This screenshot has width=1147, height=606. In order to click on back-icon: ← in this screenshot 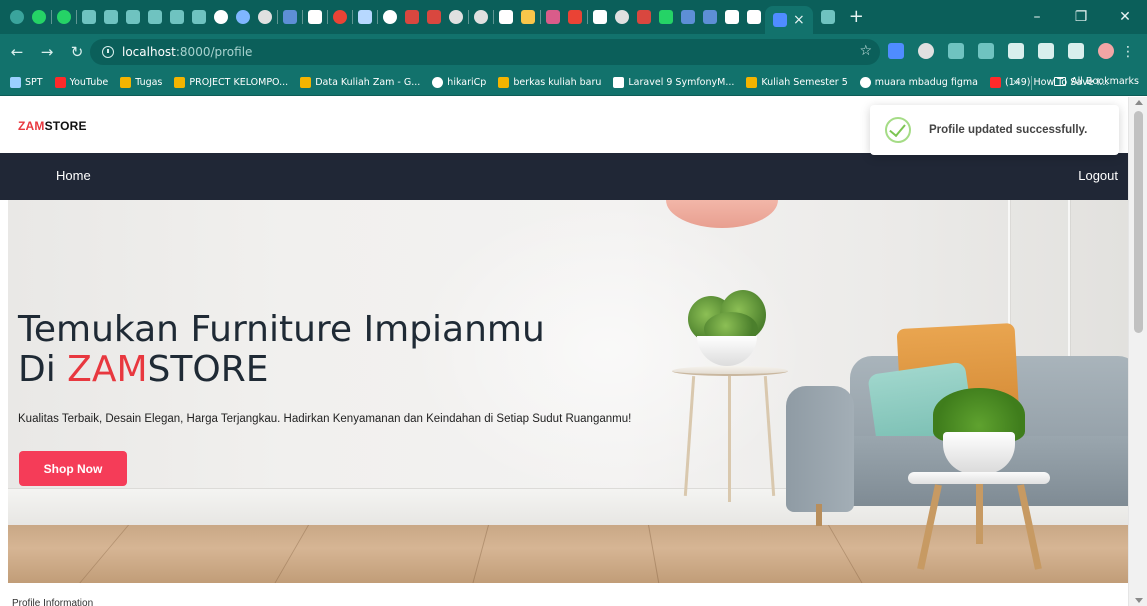, I will do `click(17, 52)`.